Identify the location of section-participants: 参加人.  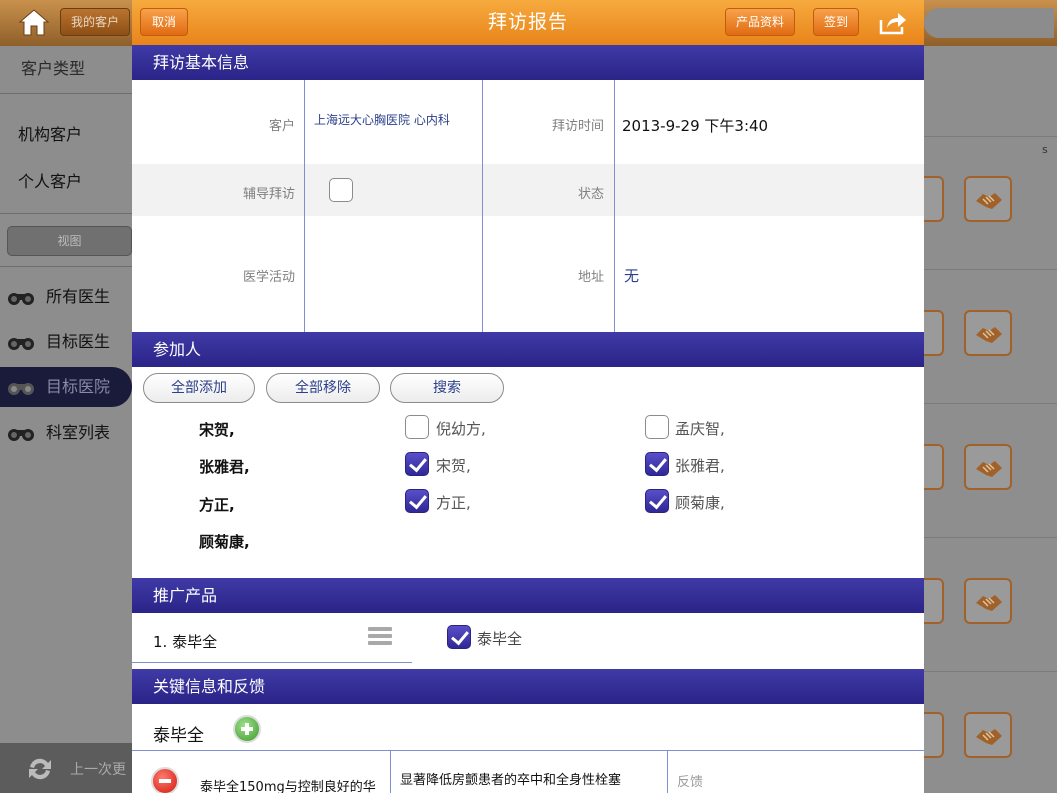
(528, 349).